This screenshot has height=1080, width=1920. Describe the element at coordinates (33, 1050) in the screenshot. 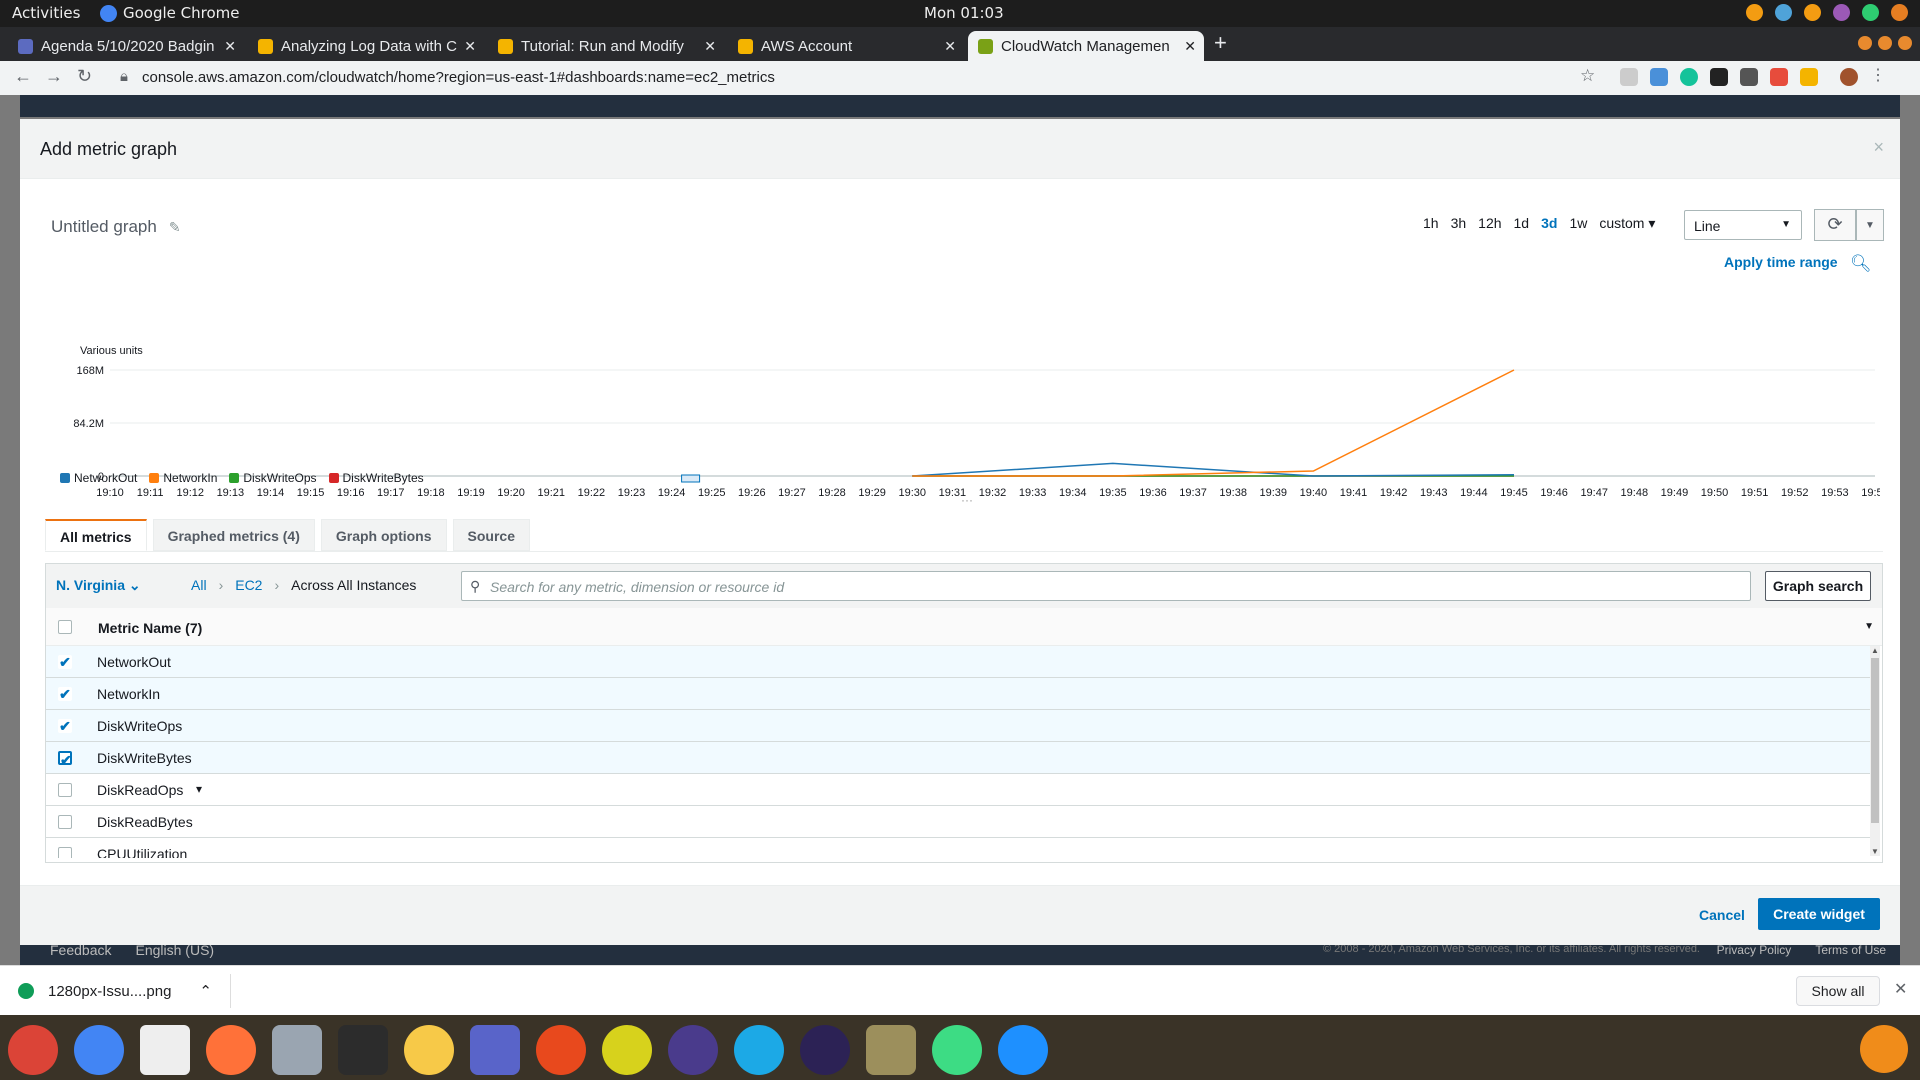

I see `chrome-icon` at that location.